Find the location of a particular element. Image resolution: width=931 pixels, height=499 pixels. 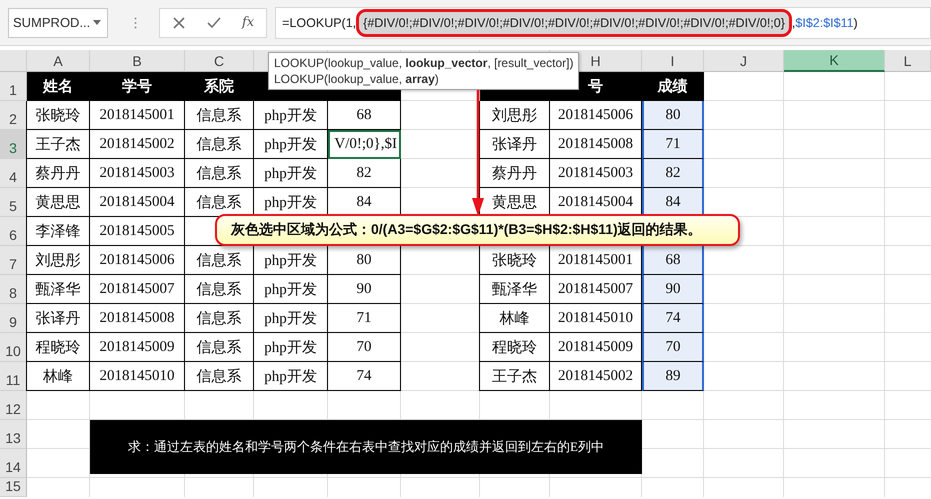

formula-input: =LOOKUP(1, {#DIV/0!;#DIV/0!;#DIV/0!;#DIV/0!;#DIV/0!;#DIV/0!;#DIV/0!;#DIV/0!;#DIV/0!;0} ,$I$2:$I$11) is located at coordinates (603, 22).